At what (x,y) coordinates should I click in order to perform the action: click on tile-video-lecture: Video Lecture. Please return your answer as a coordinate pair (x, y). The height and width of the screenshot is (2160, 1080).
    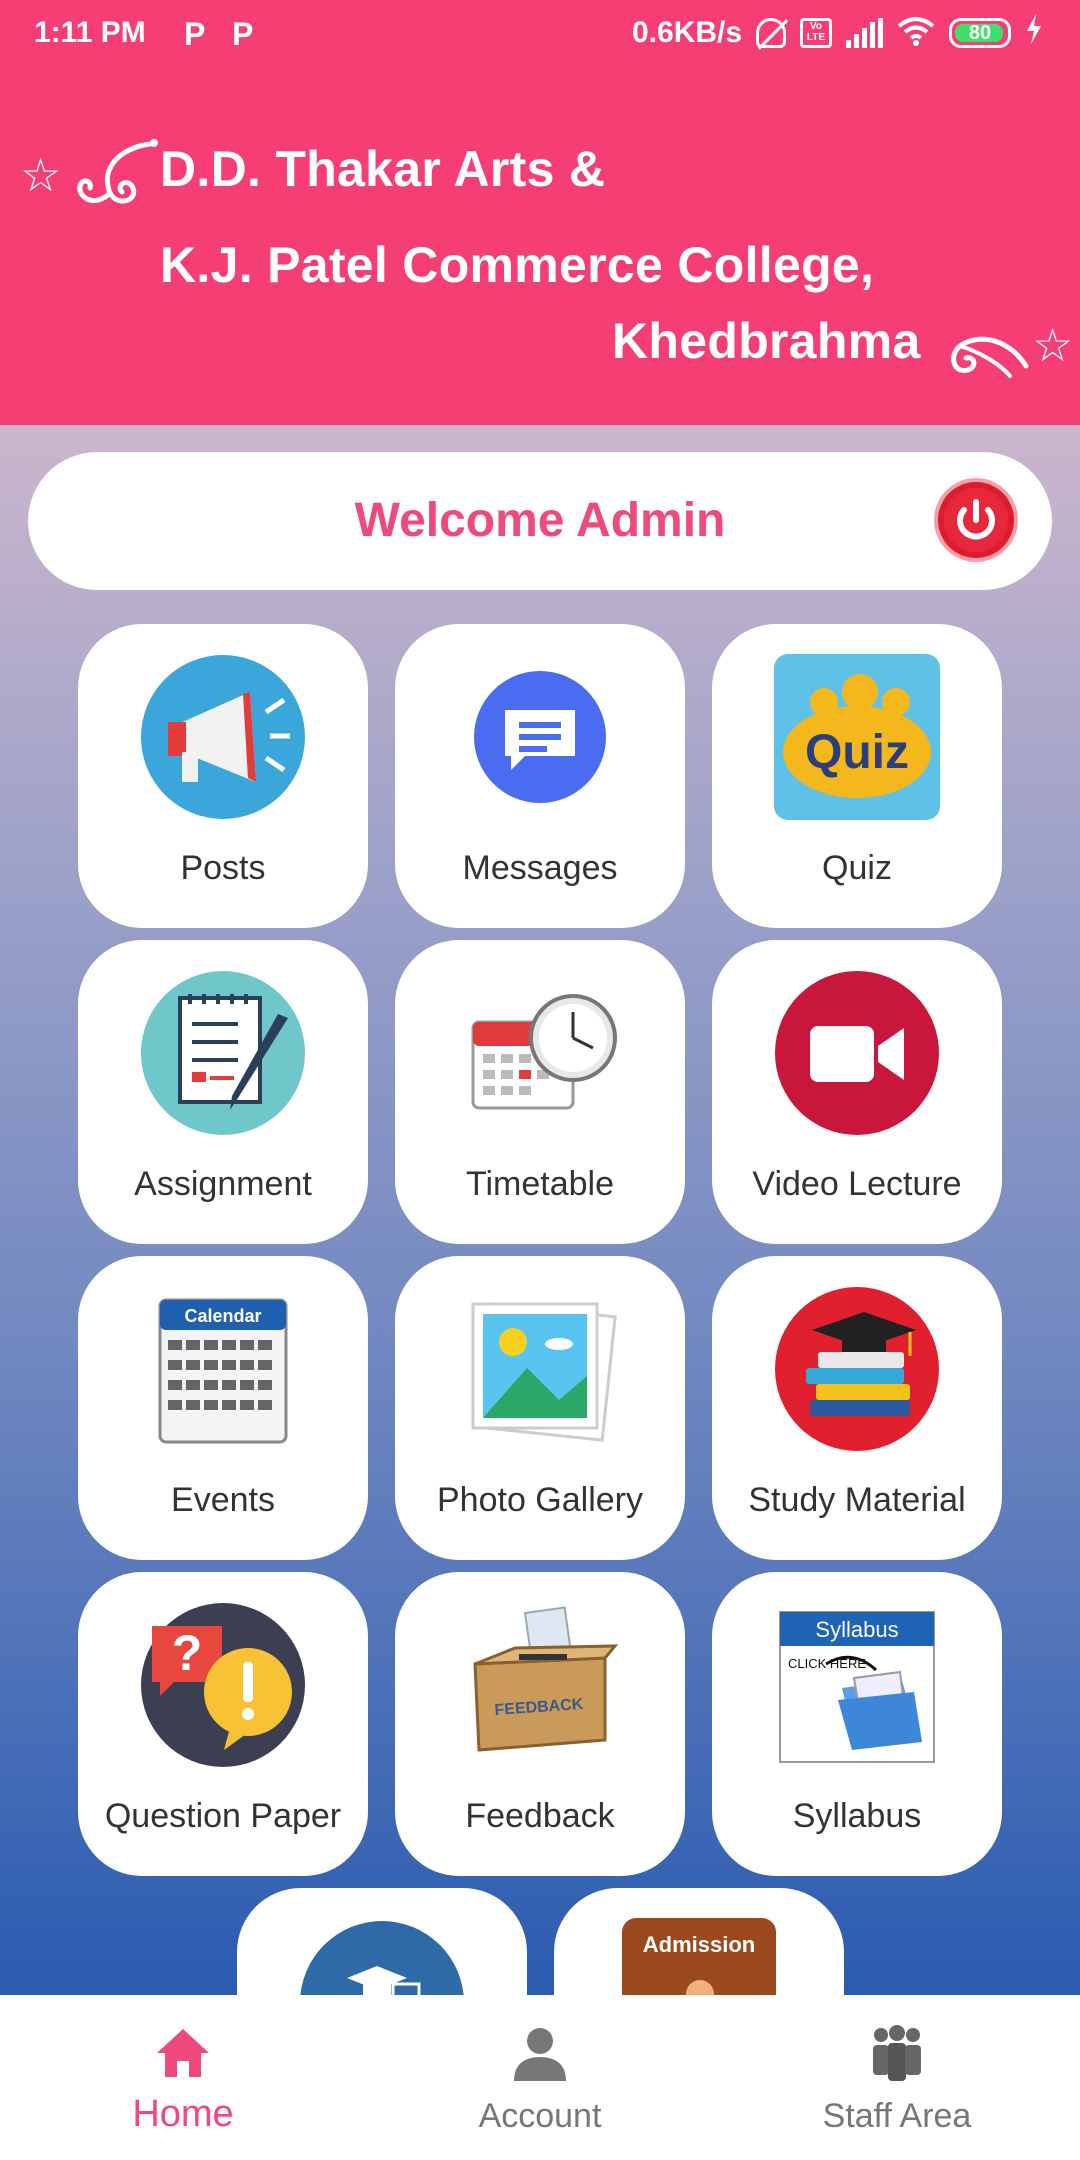
    Looking at the image, I should click on (857, 1092).